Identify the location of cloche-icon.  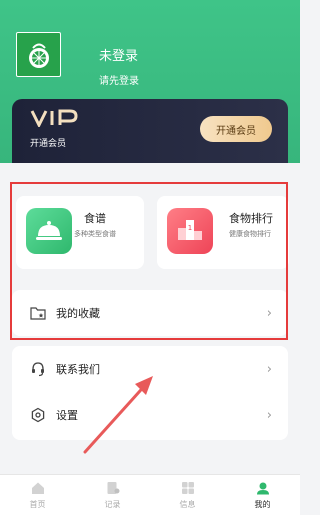
(49, 231).